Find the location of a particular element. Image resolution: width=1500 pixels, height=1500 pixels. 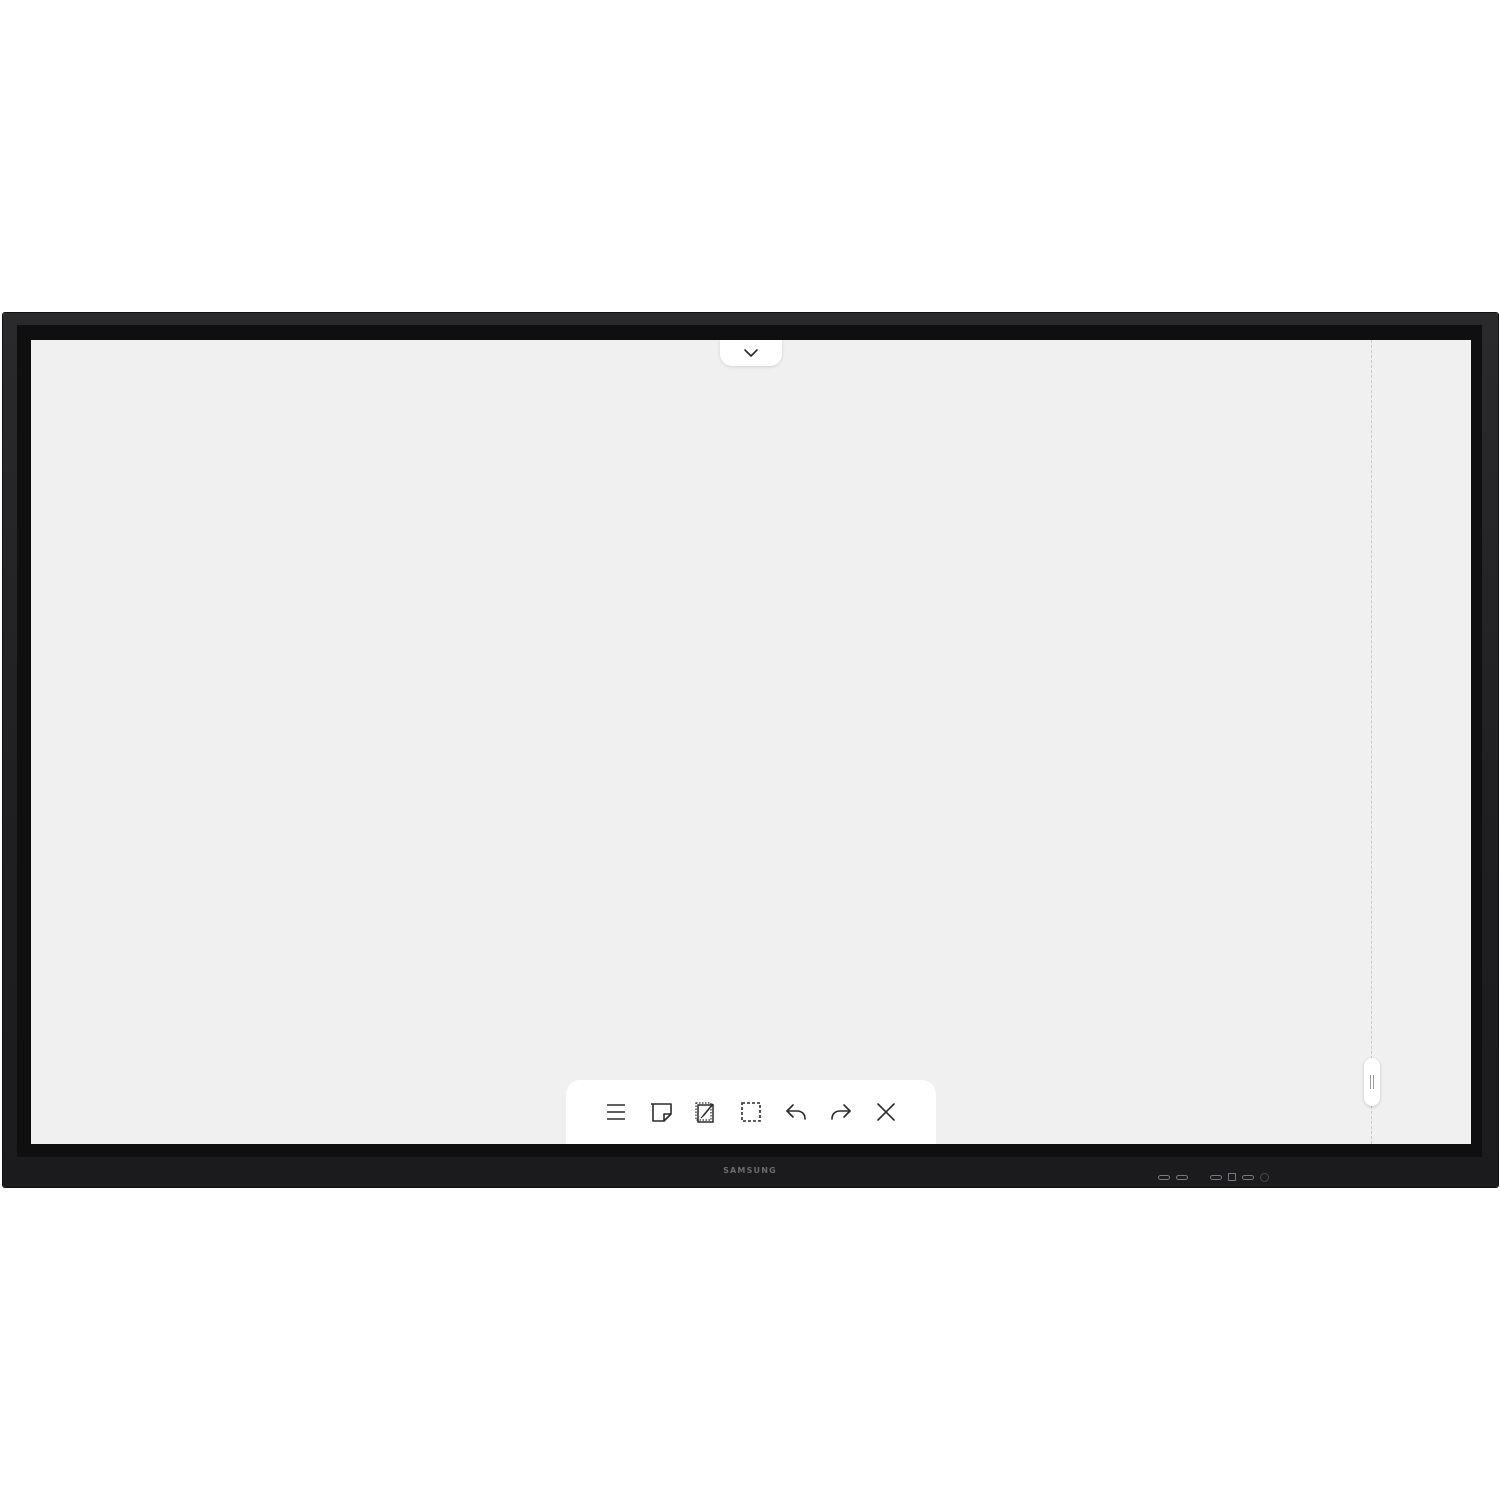

top-pull-down-tab is located at coordinates (751, 353).